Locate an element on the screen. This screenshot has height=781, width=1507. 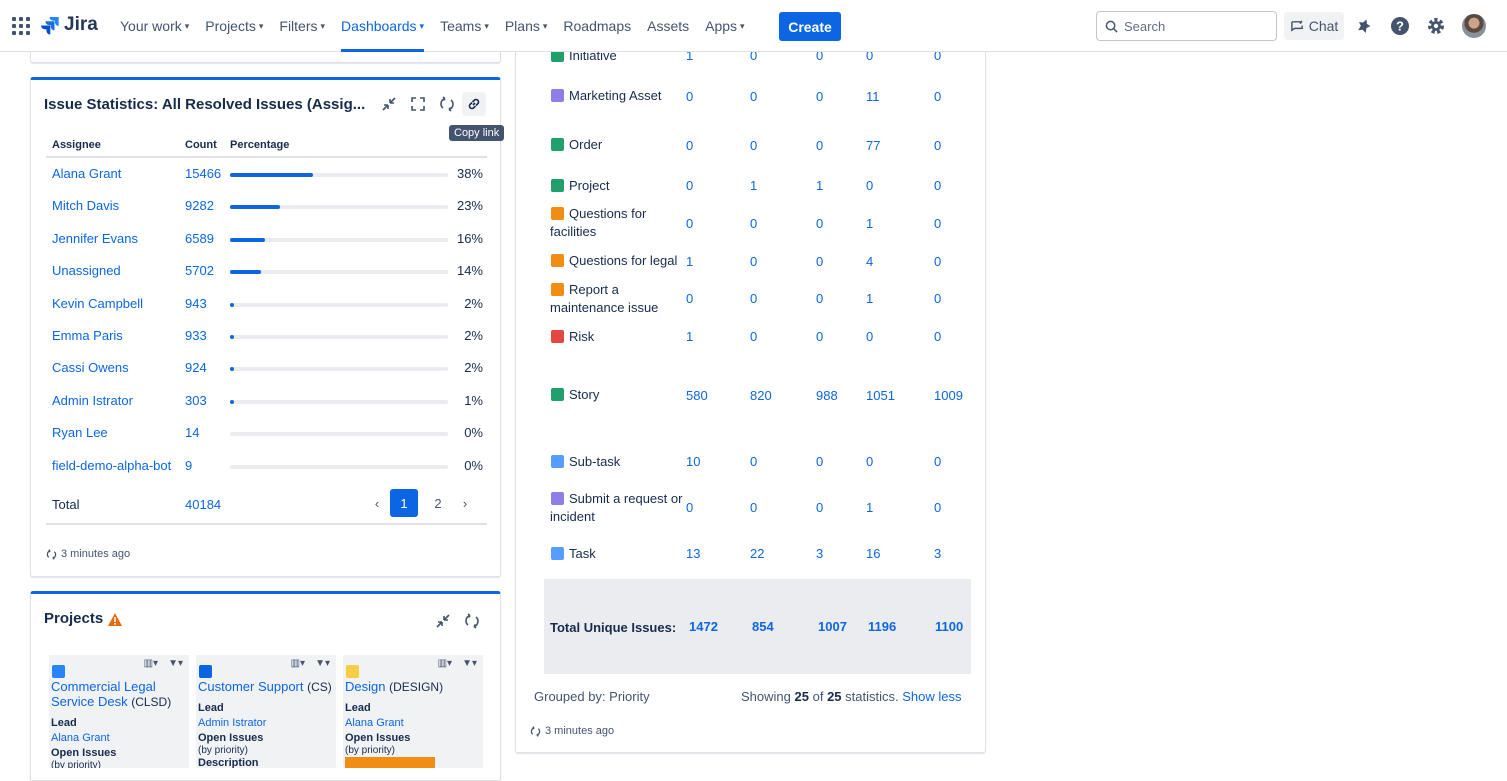
issue-type-count: 820 is located at coordinates (761, 395).